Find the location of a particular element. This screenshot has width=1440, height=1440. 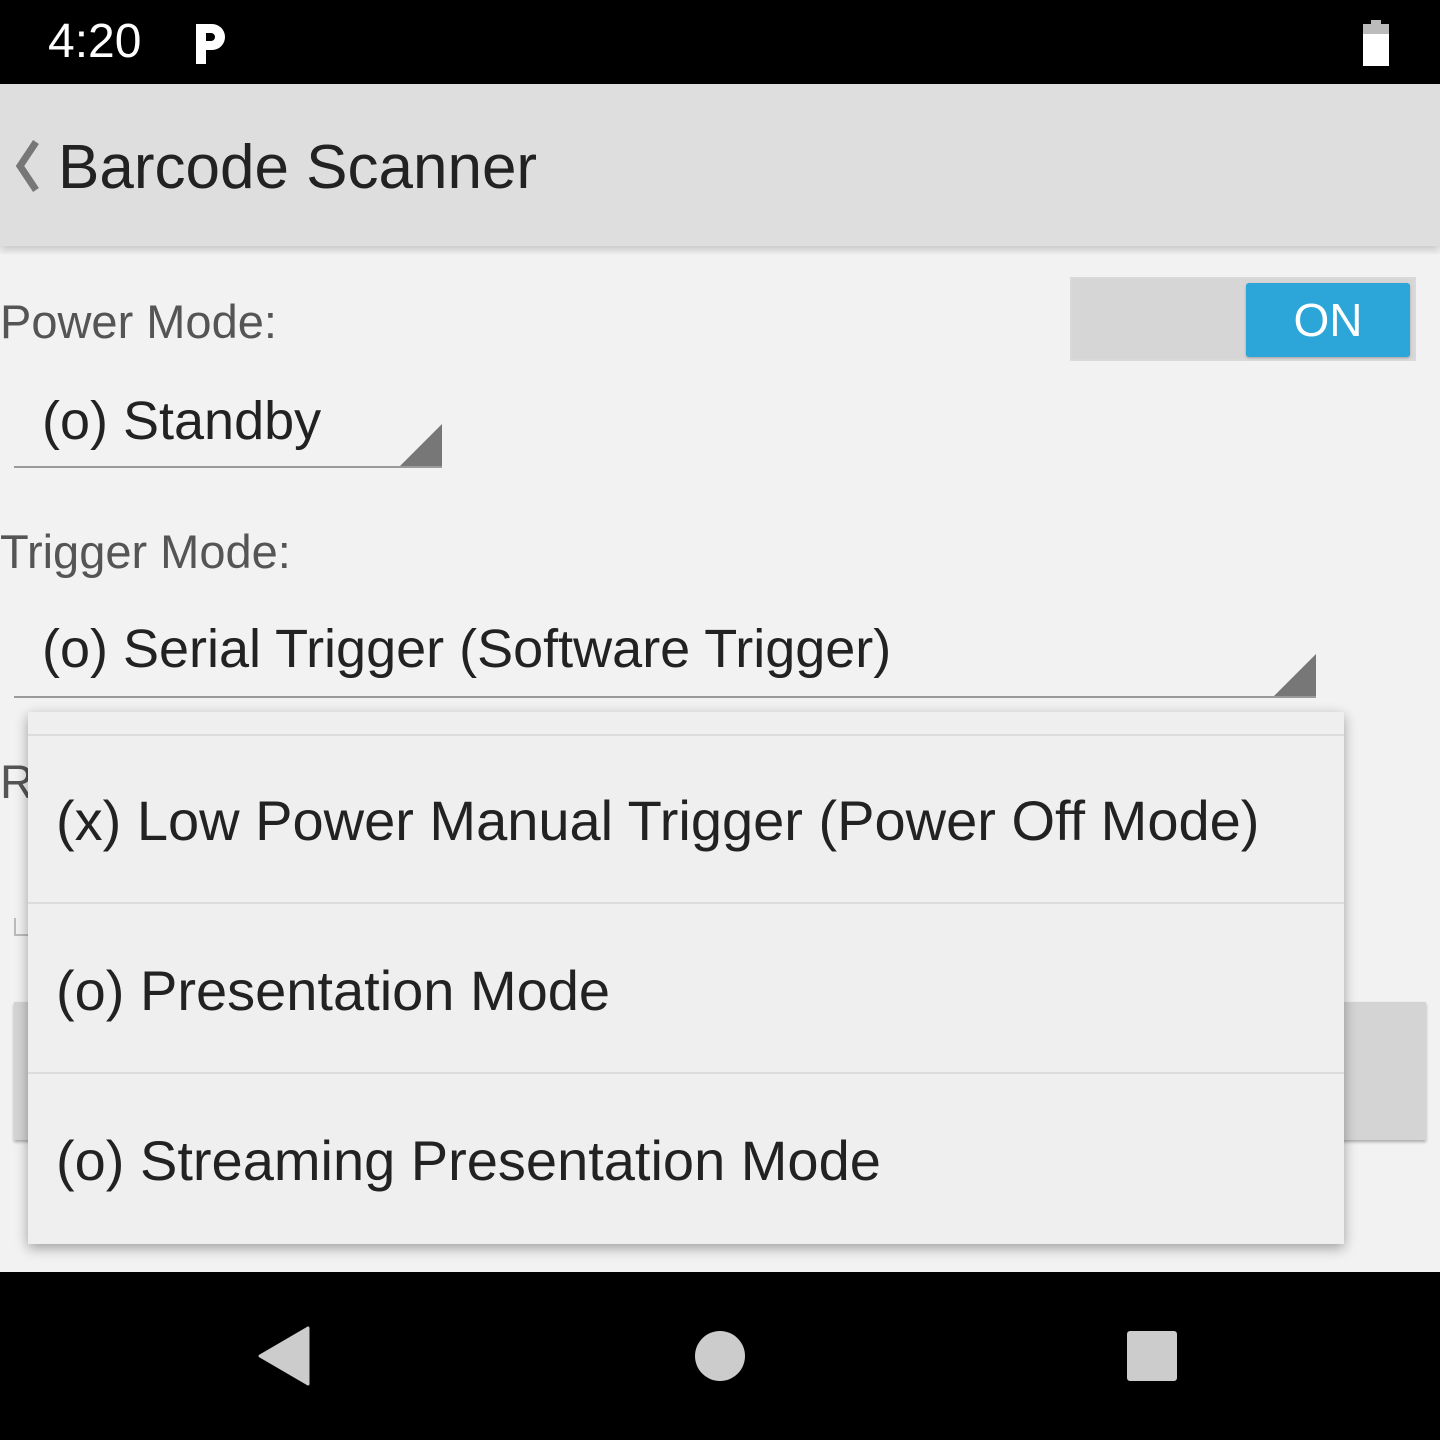

status-time: 4:20 is located at coordinates (95, 41).